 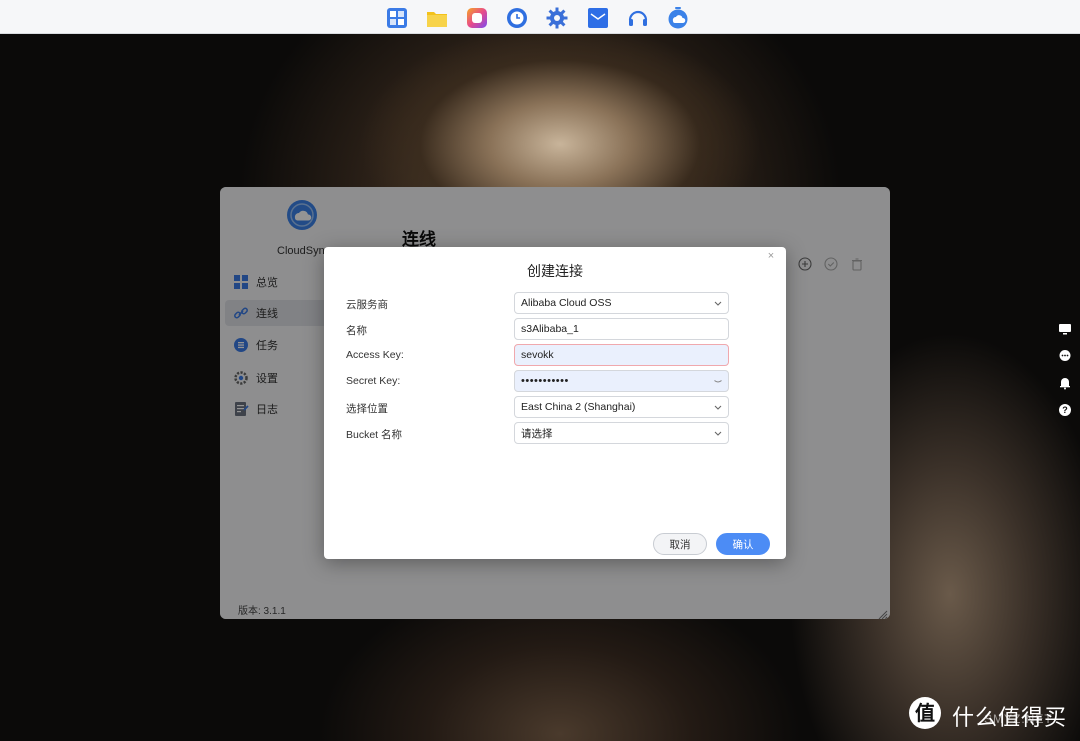 What do you see at coordinates (621, 355) in the screenshot?
I see `access-key-input: sevokk` at bounding box center [621, 355].